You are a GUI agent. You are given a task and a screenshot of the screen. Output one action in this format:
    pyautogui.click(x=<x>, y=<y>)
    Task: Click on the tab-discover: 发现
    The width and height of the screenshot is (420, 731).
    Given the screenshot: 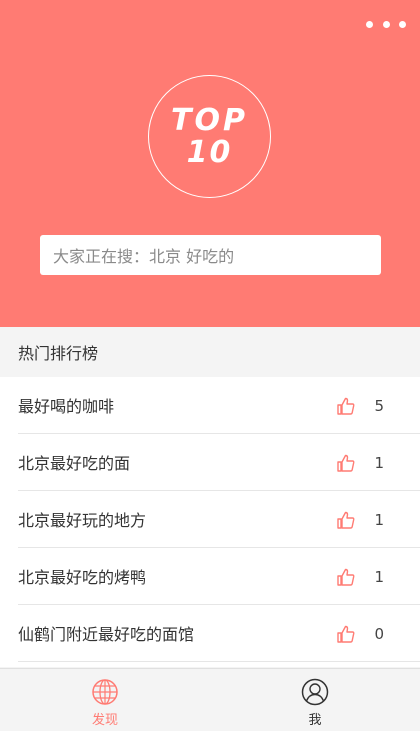 What is the action you would take?
    pyautogui.click(x=105, y=700)
    